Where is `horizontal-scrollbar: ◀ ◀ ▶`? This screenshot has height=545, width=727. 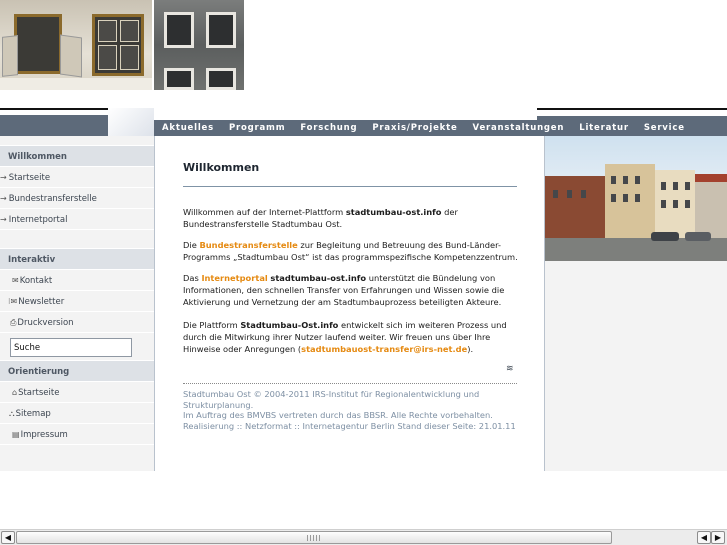 horizontal-scrollbar: ◀ ◀ ▶ is located at coordinates (363, 537).